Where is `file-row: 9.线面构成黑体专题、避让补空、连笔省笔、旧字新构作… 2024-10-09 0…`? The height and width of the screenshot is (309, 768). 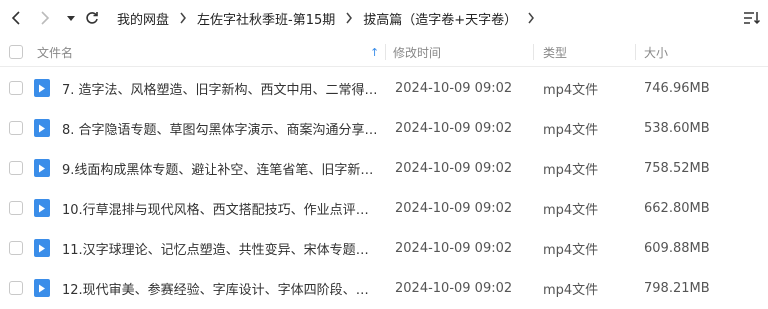 file-row: 9.线面构成黑体专题、避让补空、连笔省笔、旧字新构作… 2024-10-09 0… is located at coordinates (384, 168).